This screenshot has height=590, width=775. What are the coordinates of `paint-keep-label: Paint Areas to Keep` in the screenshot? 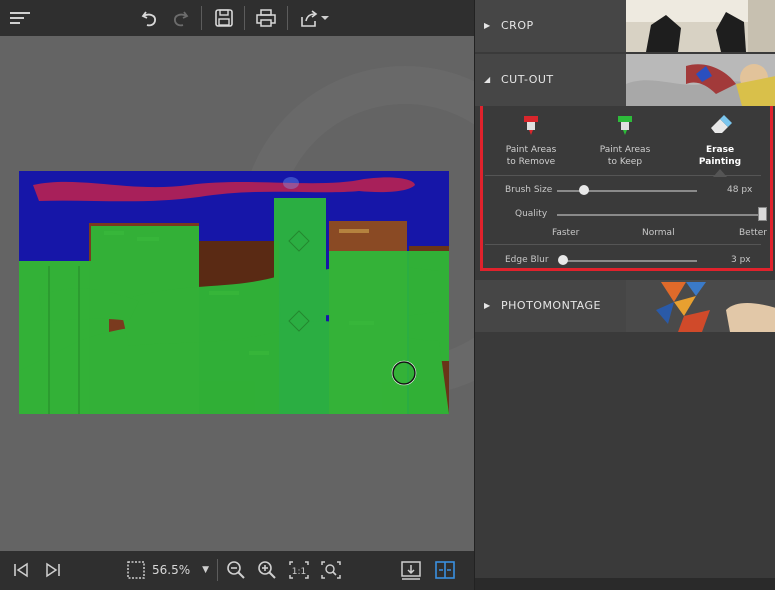 It's located at (625, 156).